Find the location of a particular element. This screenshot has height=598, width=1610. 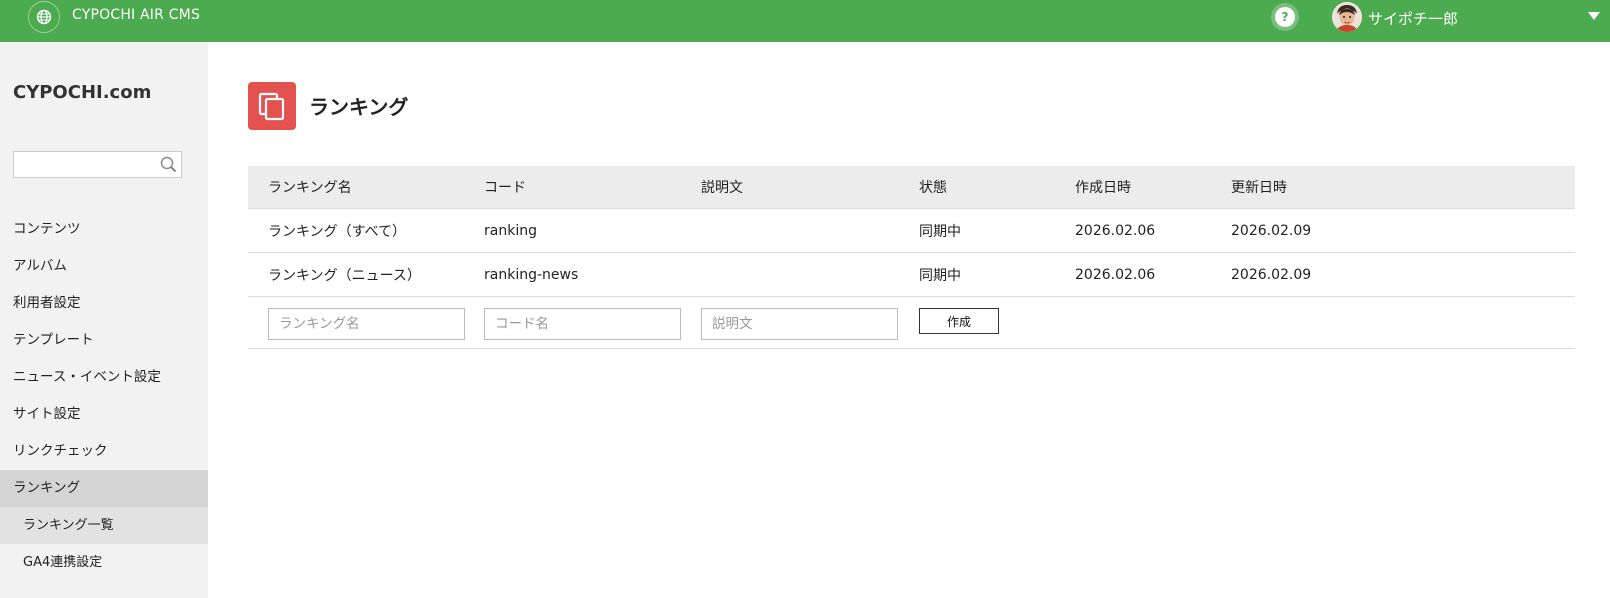

site-name: CYPOCHI.com is located at coordinates (82, 92).